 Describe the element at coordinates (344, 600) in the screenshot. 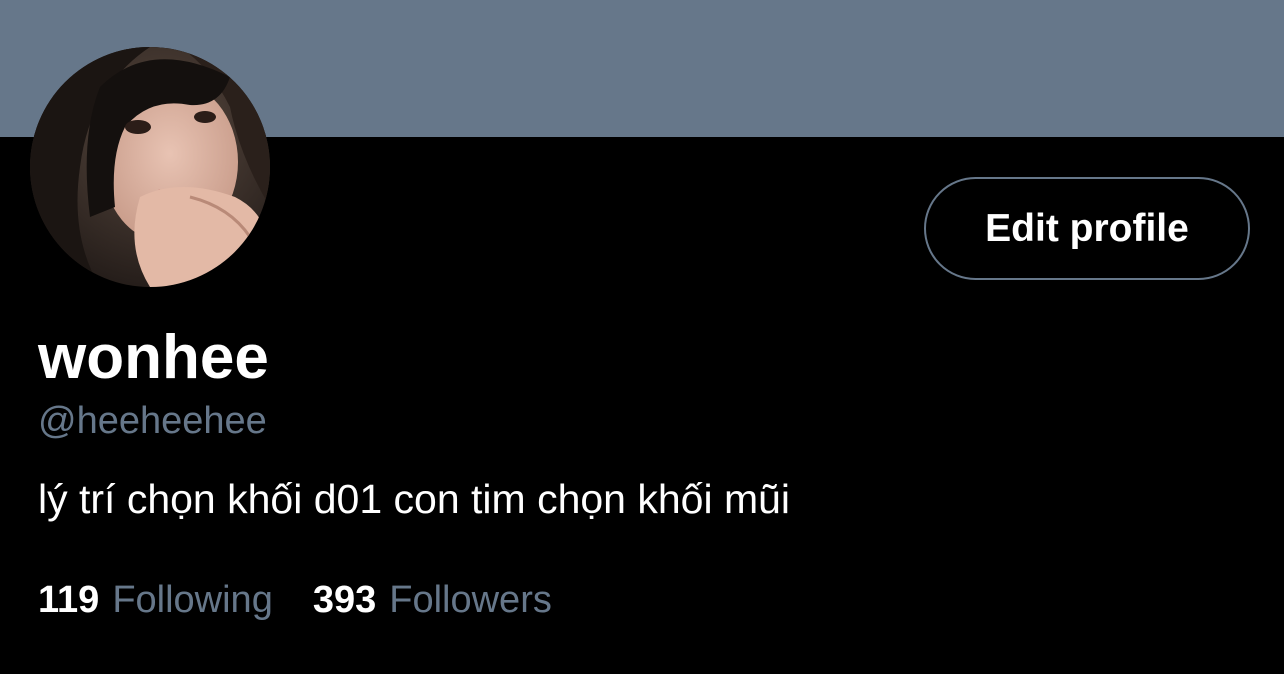

I see `followers-count: 393` at that location.